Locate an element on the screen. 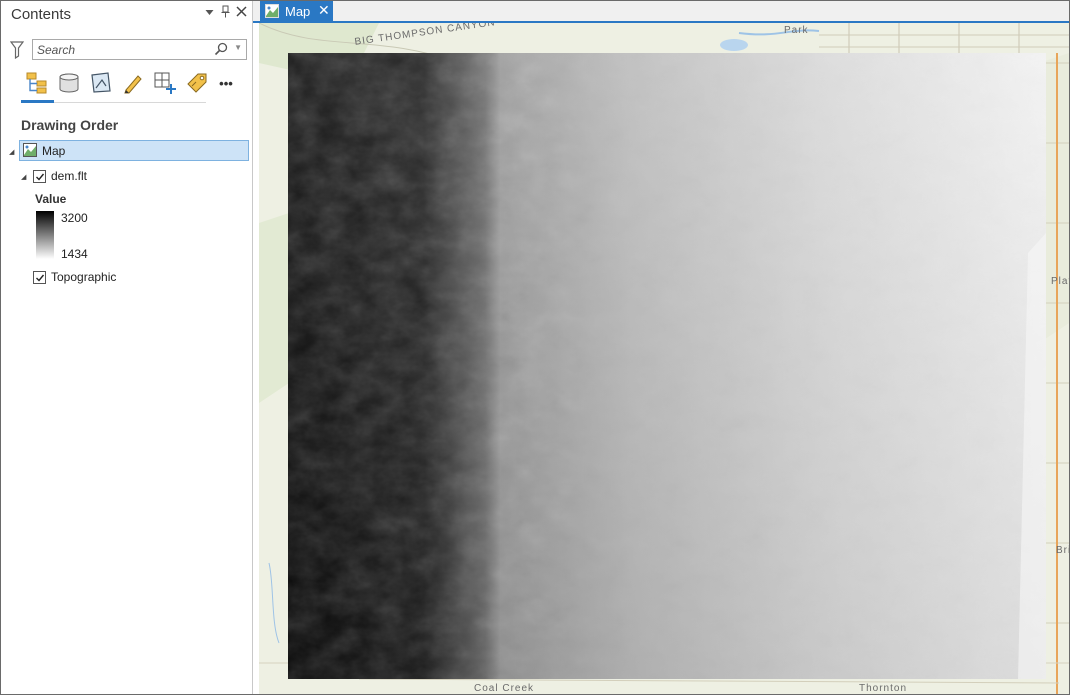 This screenshot has width=1070, height=695. basemap-place-label: Coal Creek is located at coordinates (504, 688).